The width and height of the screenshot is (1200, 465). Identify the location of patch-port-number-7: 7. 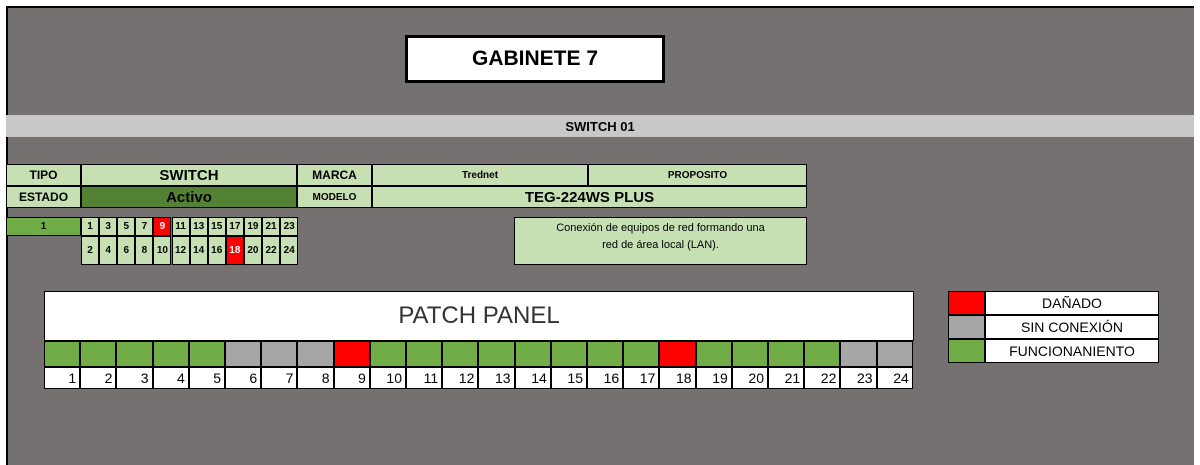
(279, 378).